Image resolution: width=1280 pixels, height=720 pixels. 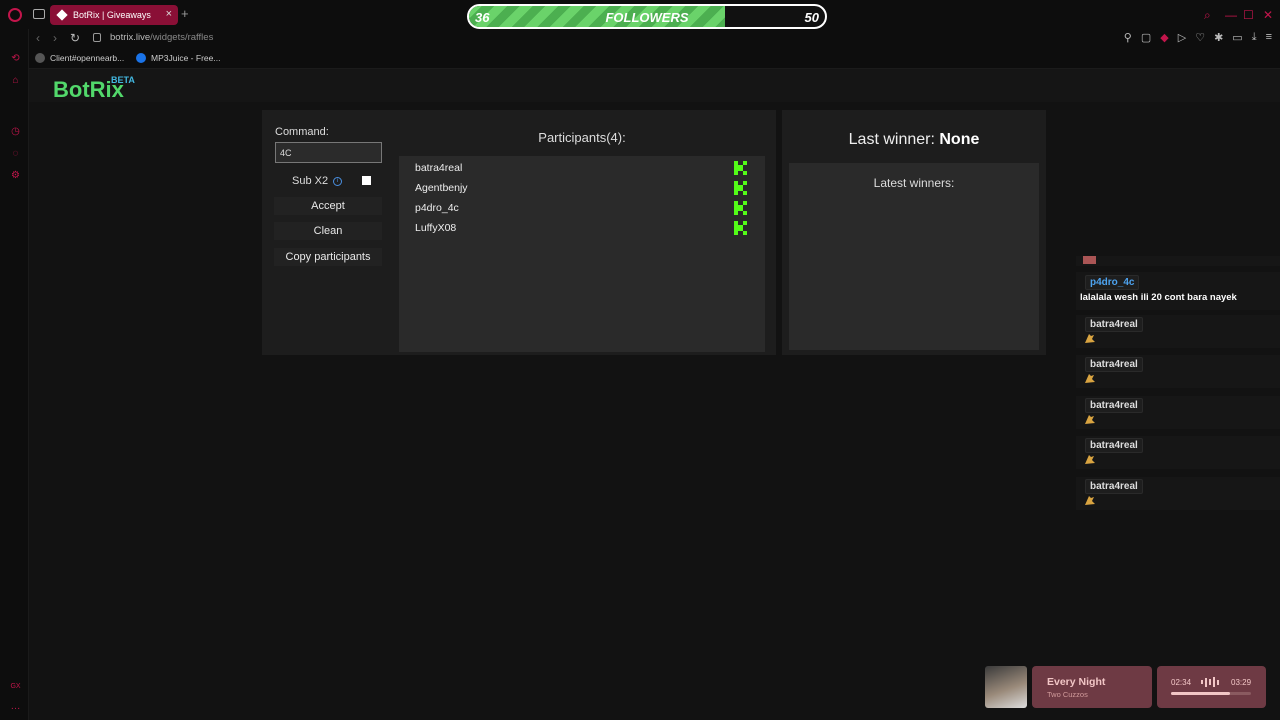 What do you see at coordinates (1158, 297) in the screenshot?
I see `chat-message: lalalala wesh ili 20 cont bara nayek` at bounding box center [1158, 297].